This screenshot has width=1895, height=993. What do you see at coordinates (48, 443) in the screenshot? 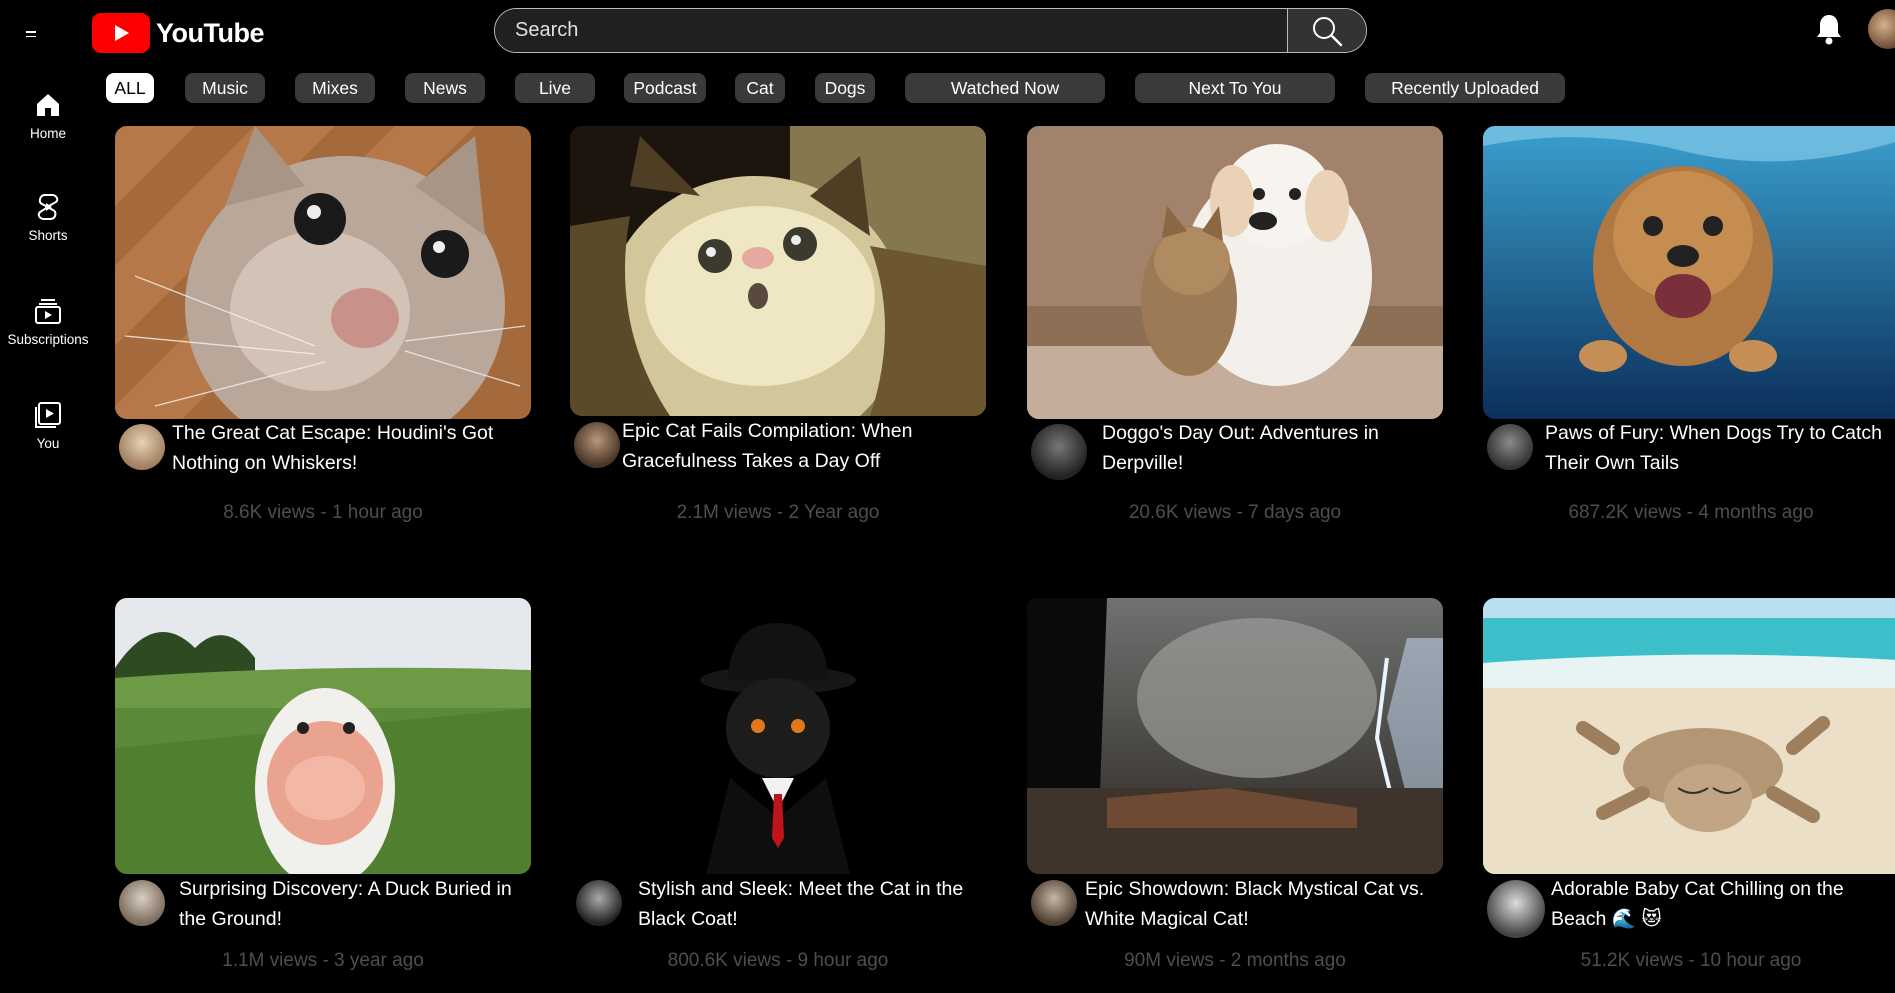
I see `sidebar-item-label: You` at bounding box center [48, 443].